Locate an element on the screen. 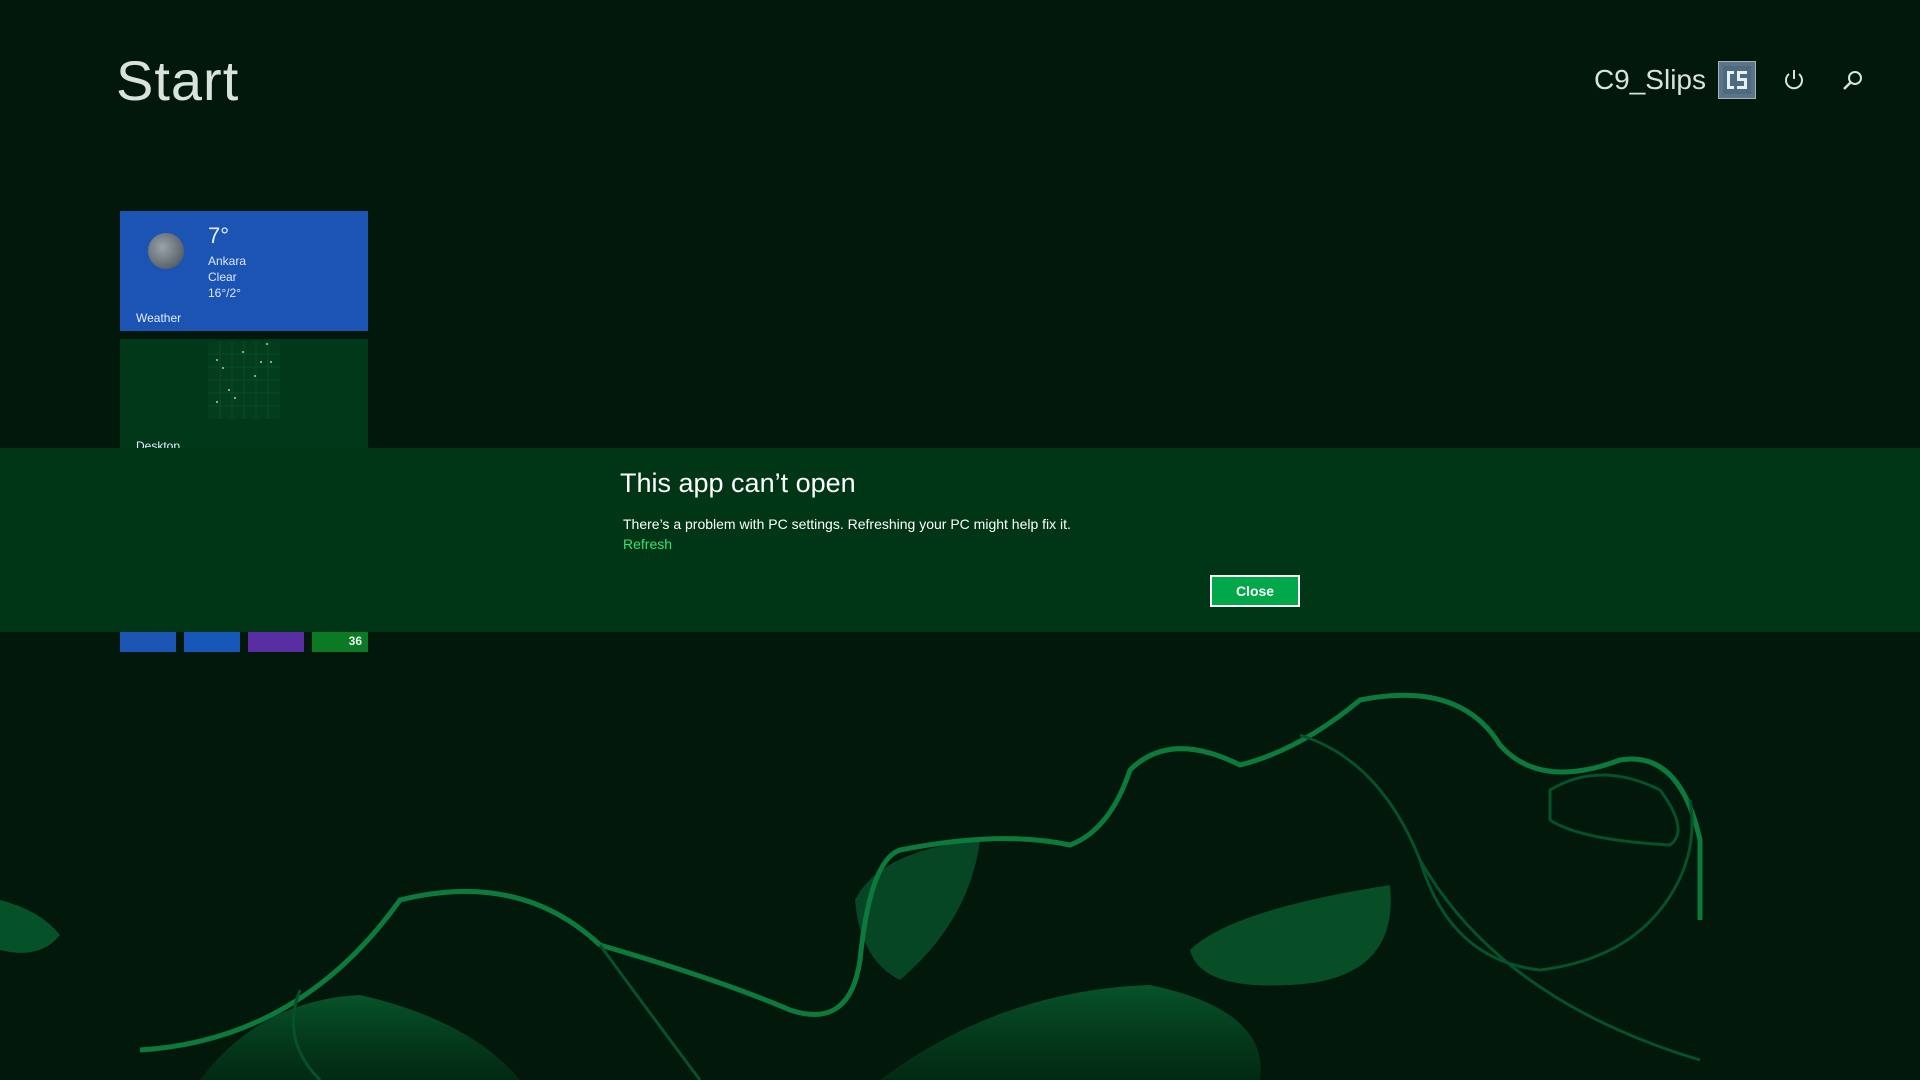 The width and height of the screenshot is (1920, 1080). refresh-link: Refresh is located at coordinates (647, 544).